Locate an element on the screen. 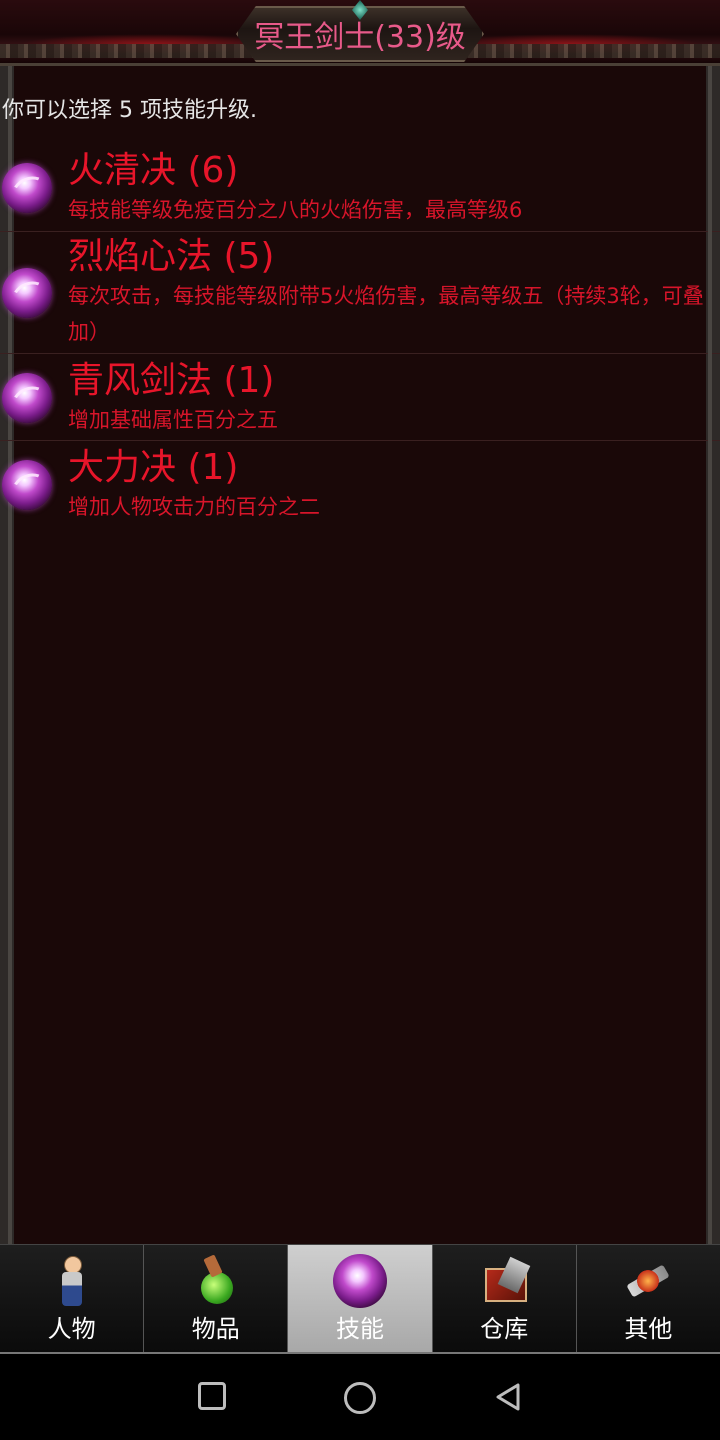 The height and width of the screenshot is (1440, 720). tab-other: 其他 is located at coordinates (648, 1298).